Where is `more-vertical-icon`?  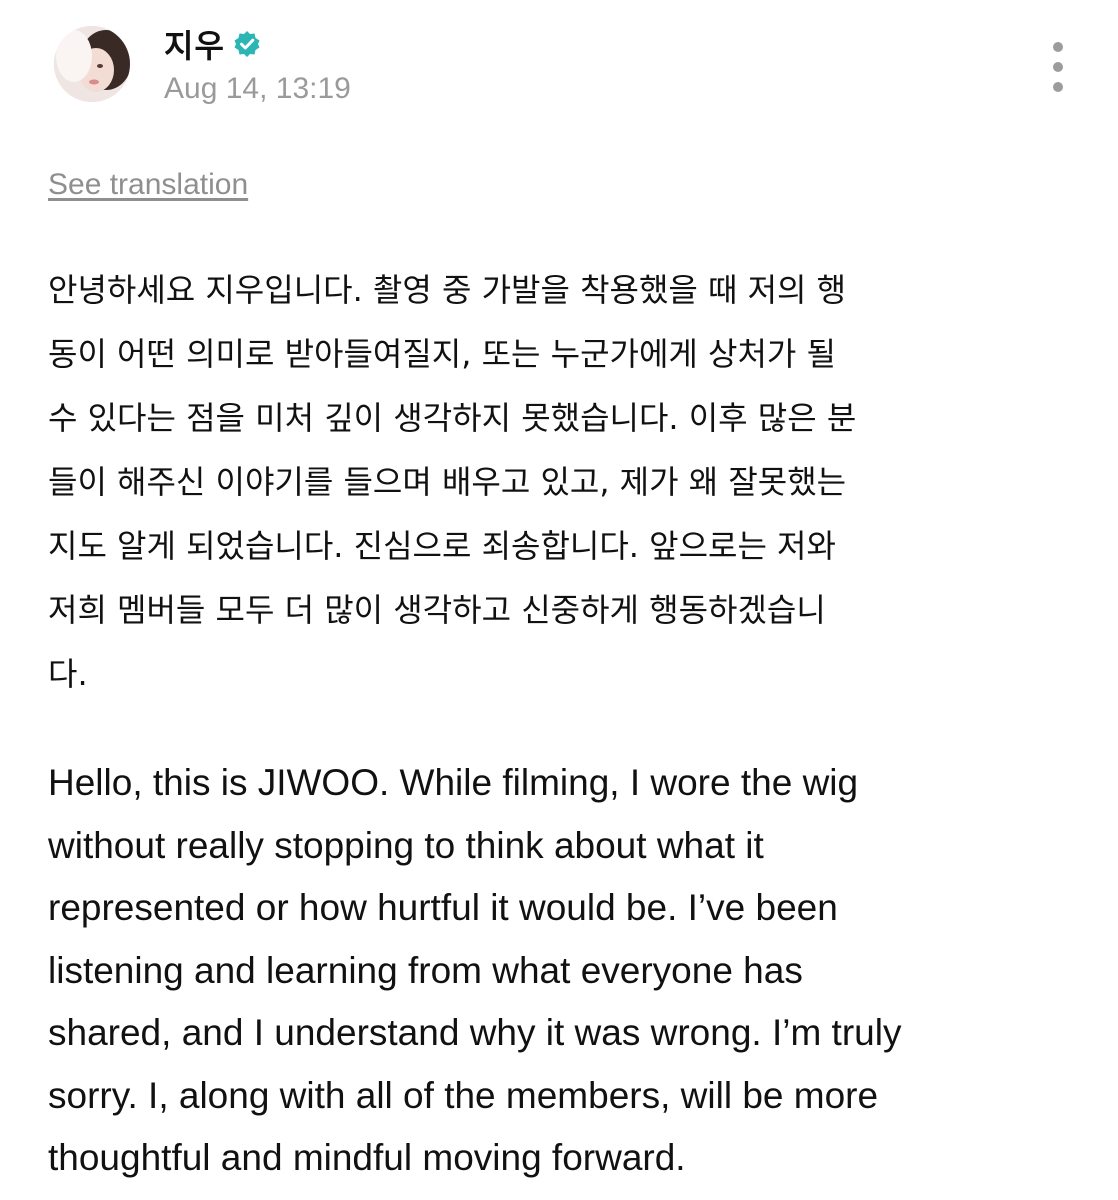 more-vertical-icon is located at coordinates (1058, 67).